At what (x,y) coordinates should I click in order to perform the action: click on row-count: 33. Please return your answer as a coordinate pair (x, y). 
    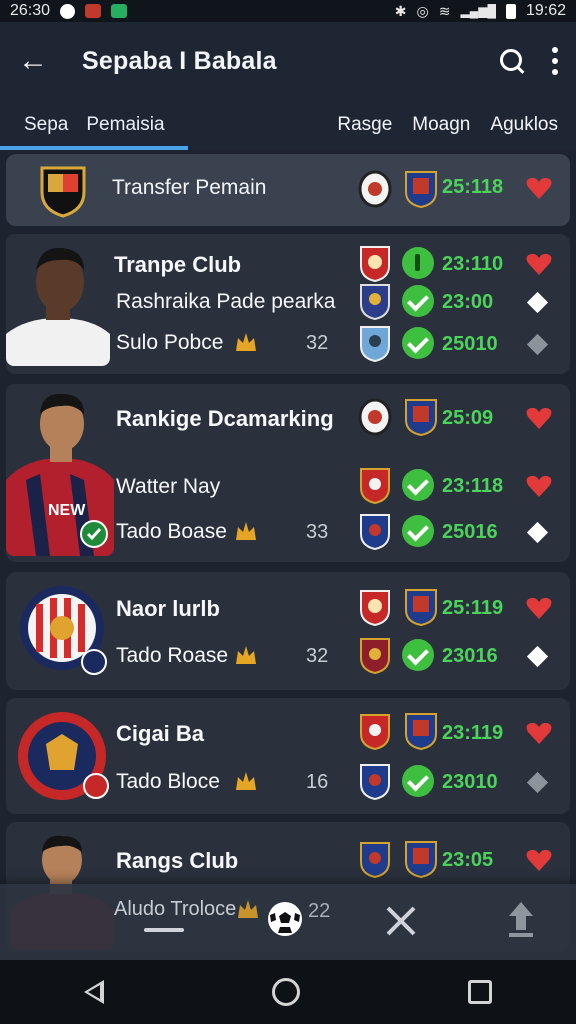
    Looking at the image, I should click on (317, 532).